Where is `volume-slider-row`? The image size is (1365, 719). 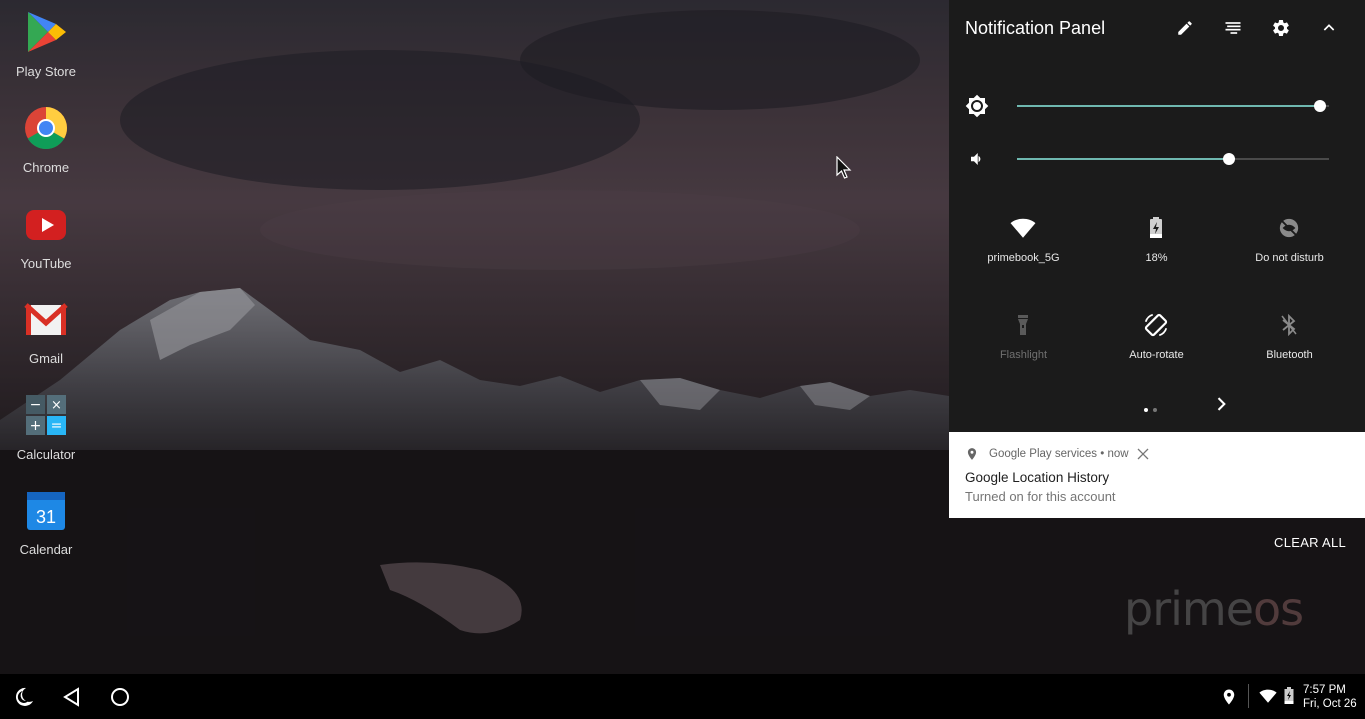
volume-slider-row is located at coordinates (1157, 159).